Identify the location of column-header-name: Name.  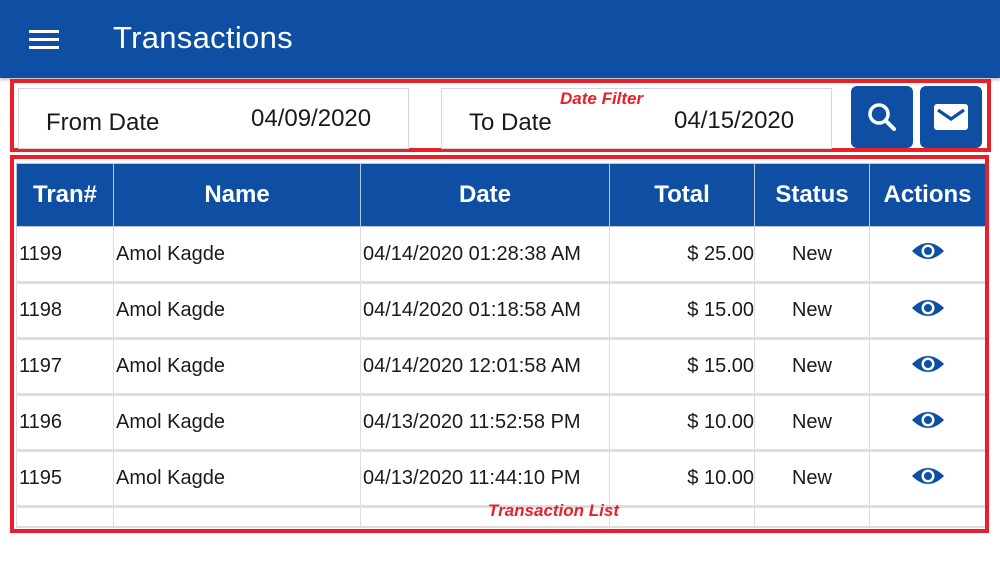
(237, 195).